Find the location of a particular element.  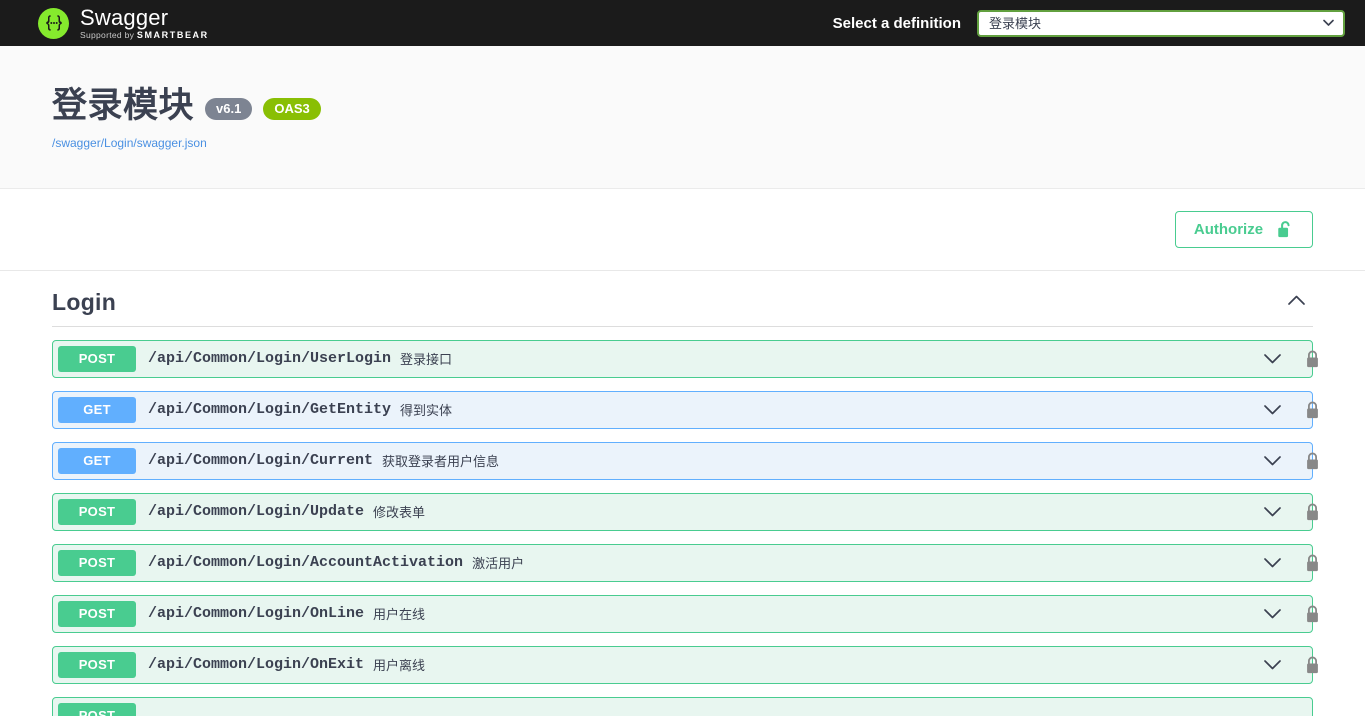

operation-summary: 用户在线 is located at coordinates (399, 615).